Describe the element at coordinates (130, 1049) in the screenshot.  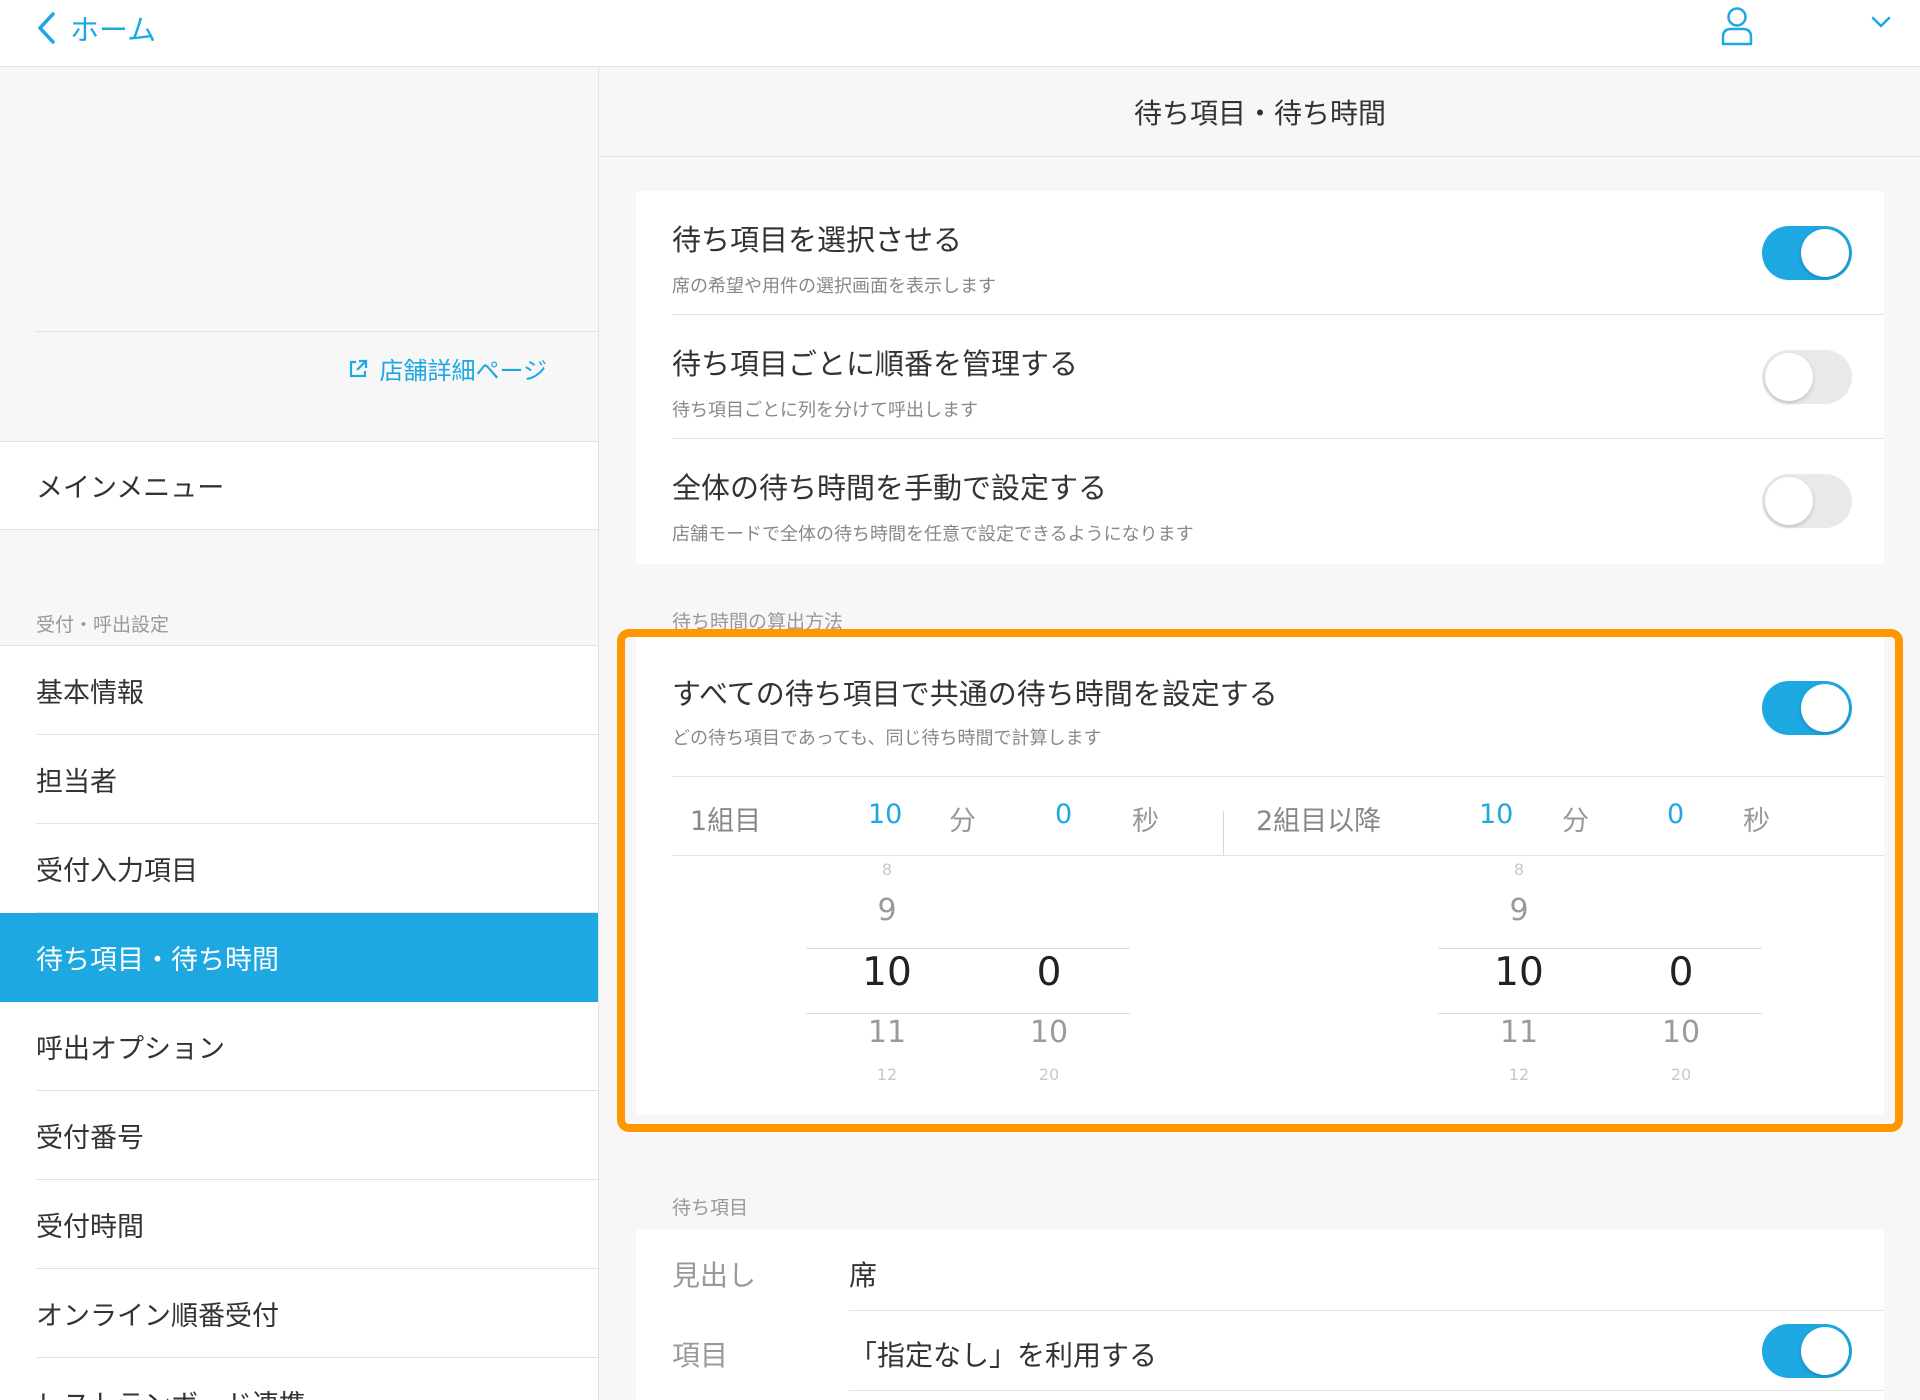
I see `sidebar-item-label: 呼出オプション` at that location.